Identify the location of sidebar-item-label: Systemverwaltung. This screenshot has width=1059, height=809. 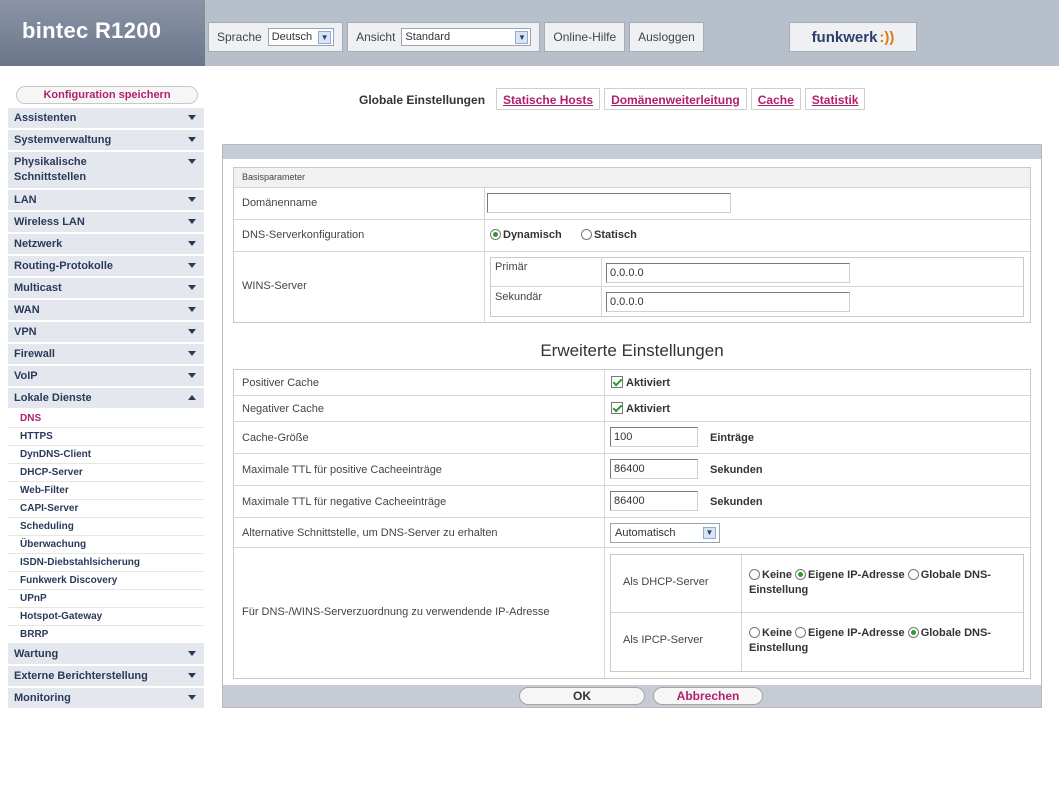
(63, 140).